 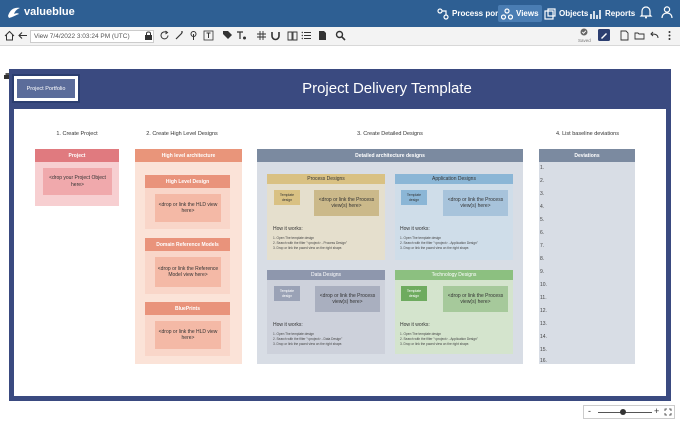 I want to click on deviation-item: 13., so click(x=543, y=324).